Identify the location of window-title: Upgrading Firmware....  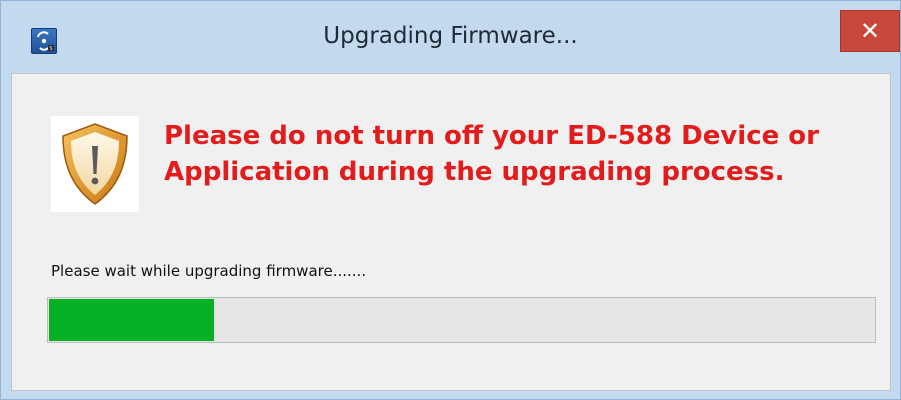
(450, 36).